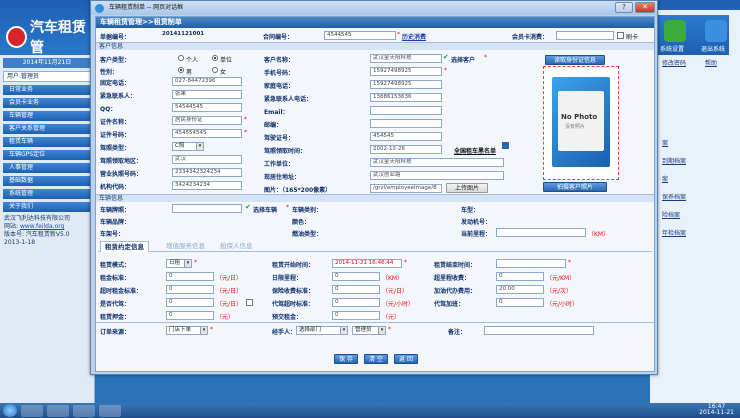 Image resolution: width=740 pixels, height=418 pixels. What do you see at coordinates (375, 322) in the screenshot?
I see `divider` at bounding box center [375, 322].